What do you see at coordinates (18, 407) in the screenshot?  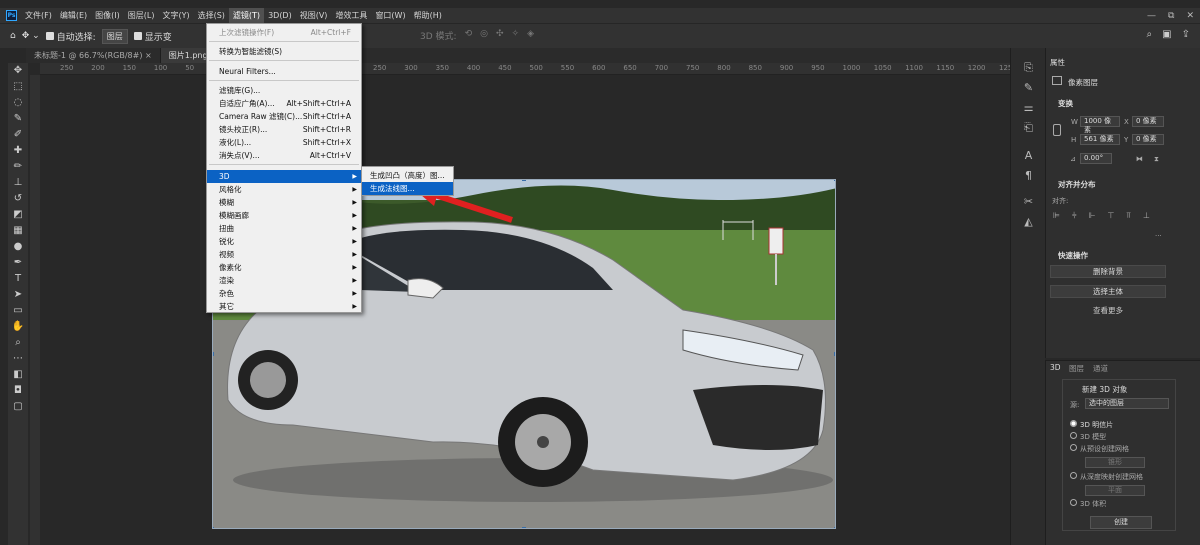 I see `screen-mode-icon: ▢` at bounding box center [18, 407].